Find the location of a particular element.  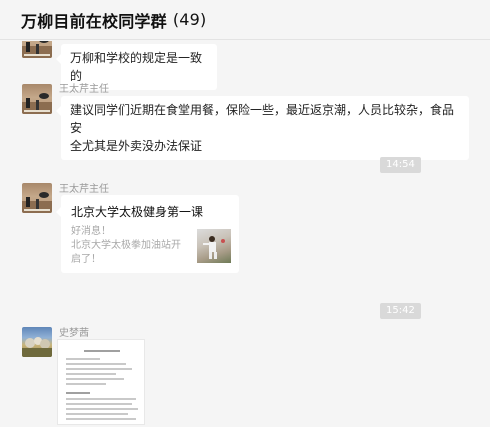

landscape-photo-avatar-icon is located at coordinates (37, 347).